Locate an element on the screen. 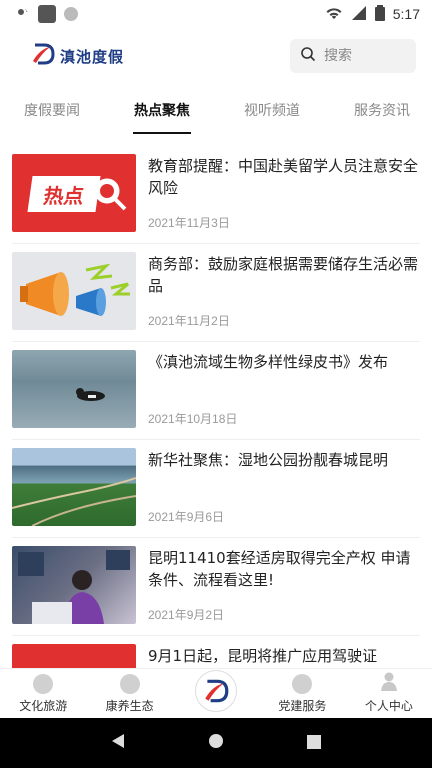 The width and height of the screenshot is (432, 768). search-box is located at coordinates (353, 56).